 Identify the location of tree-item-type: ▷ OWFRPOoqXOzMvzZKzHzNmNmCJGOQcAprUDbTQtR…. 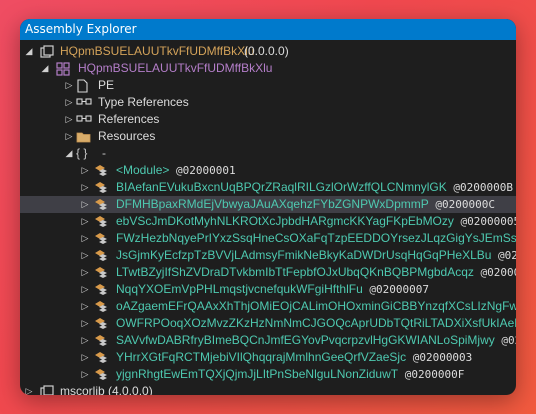
(268, 323).